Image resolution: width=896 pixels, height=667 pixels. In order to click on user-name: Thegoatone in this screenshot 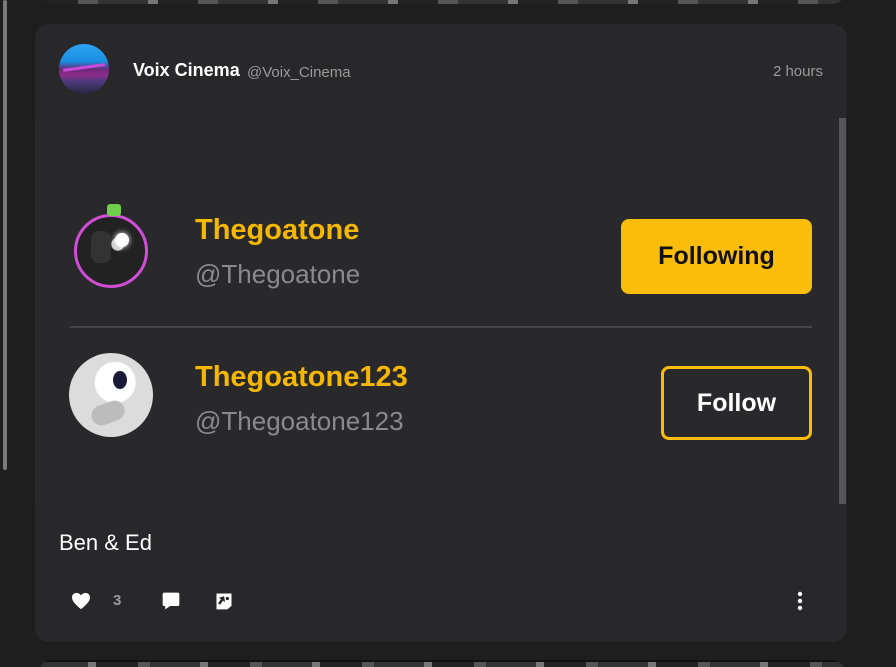, I will do `click(277, 230)`.